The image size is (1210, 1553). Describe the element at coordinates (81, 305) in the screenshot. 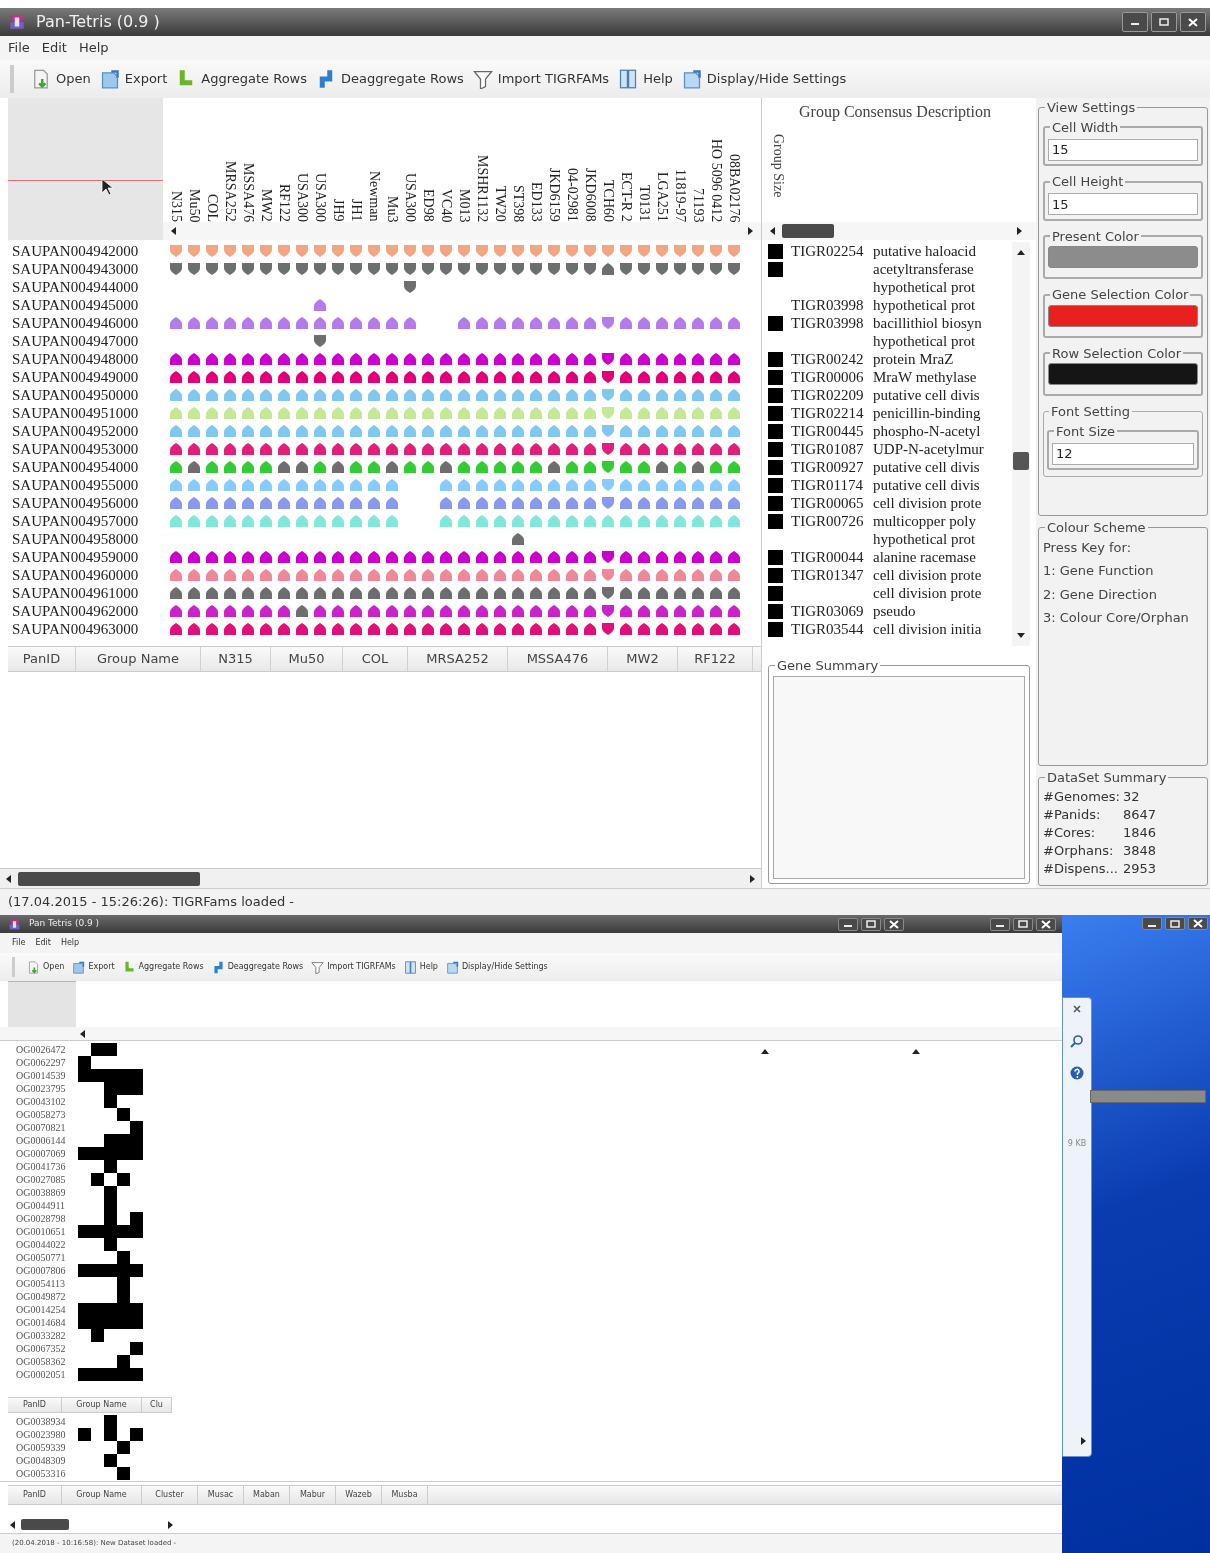

I see `row-label: SAUPAN004945000` at that location.